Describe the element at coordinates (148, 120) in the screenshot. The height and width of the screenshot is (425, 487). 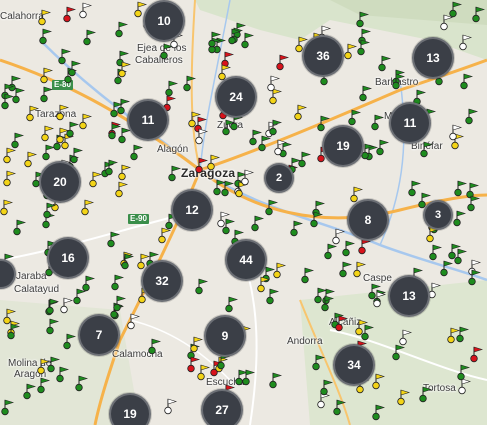
I see `cluster-marker: 11` at that location.